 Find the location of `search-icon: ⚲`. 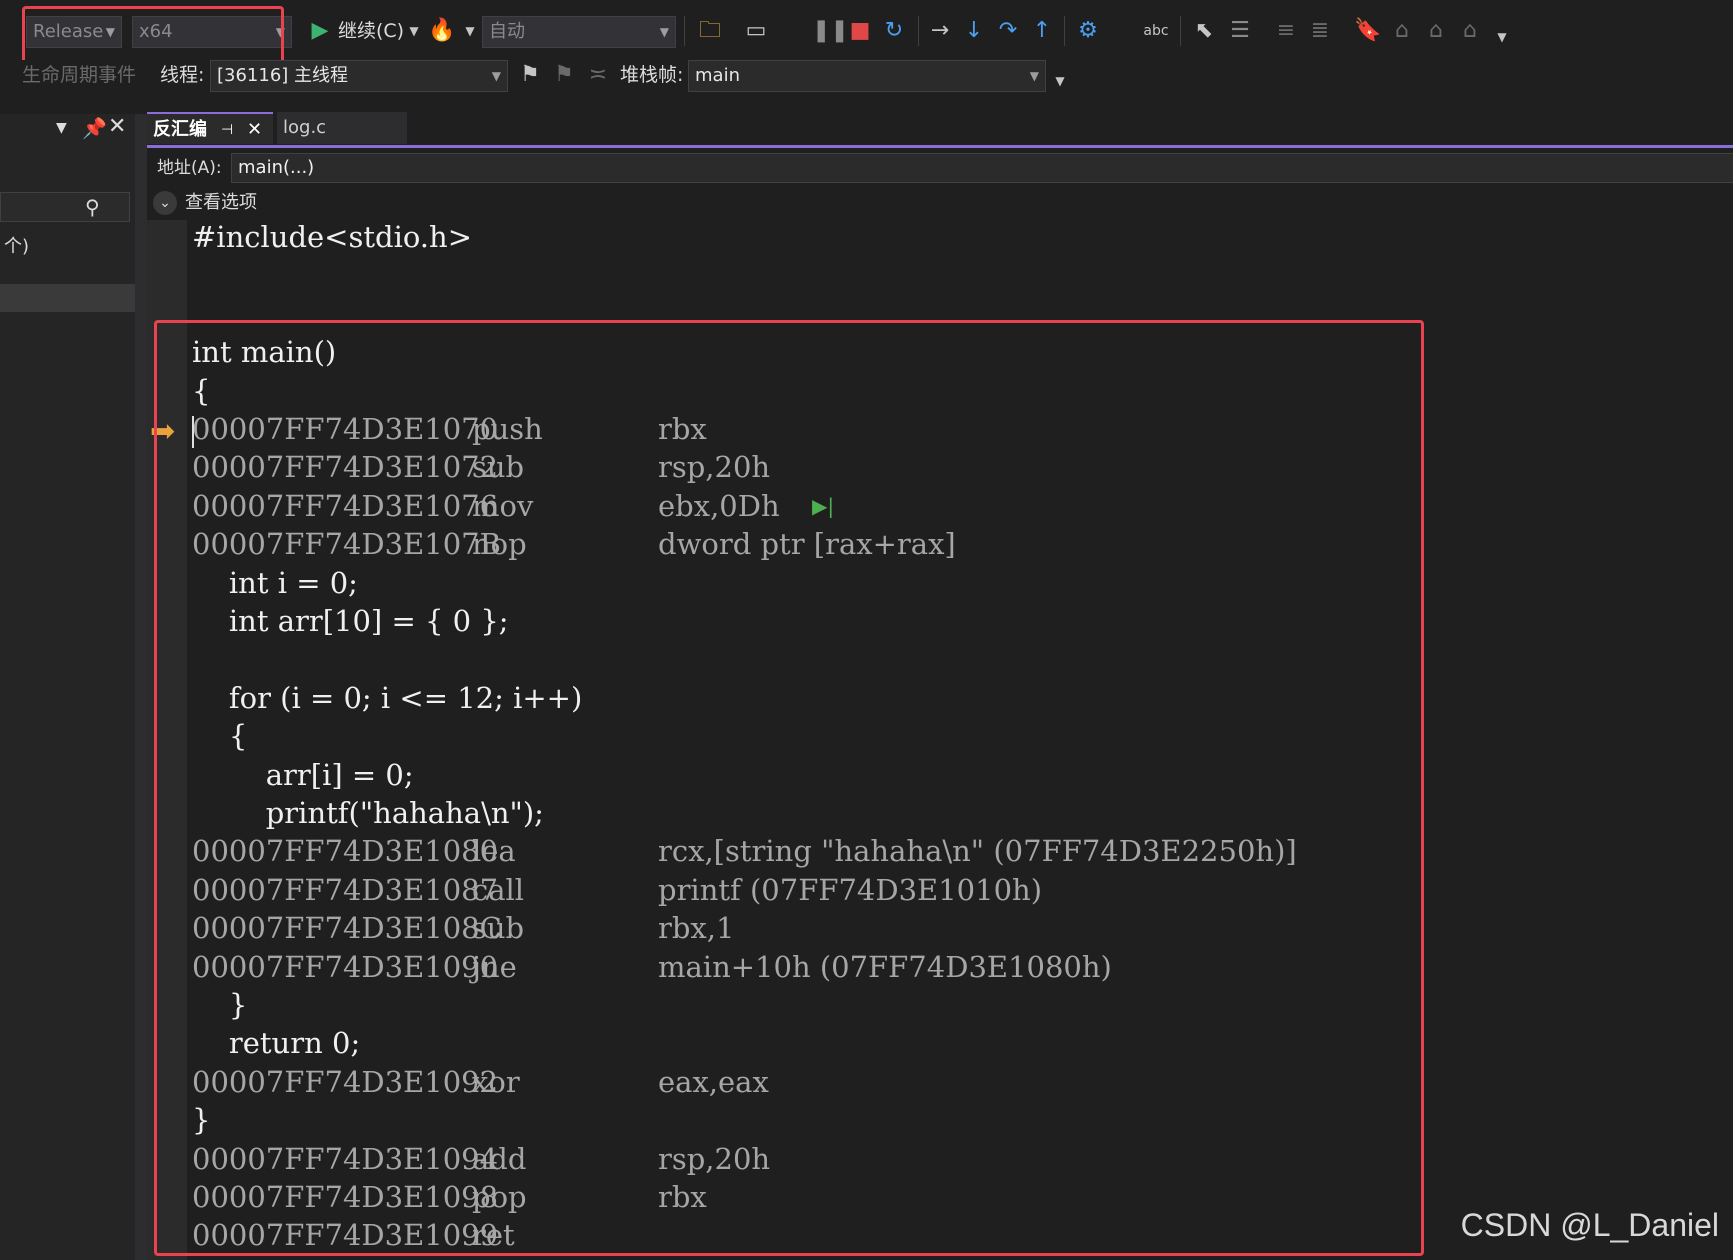

search-icon: ⚲ is located at coordinates (92, 207).